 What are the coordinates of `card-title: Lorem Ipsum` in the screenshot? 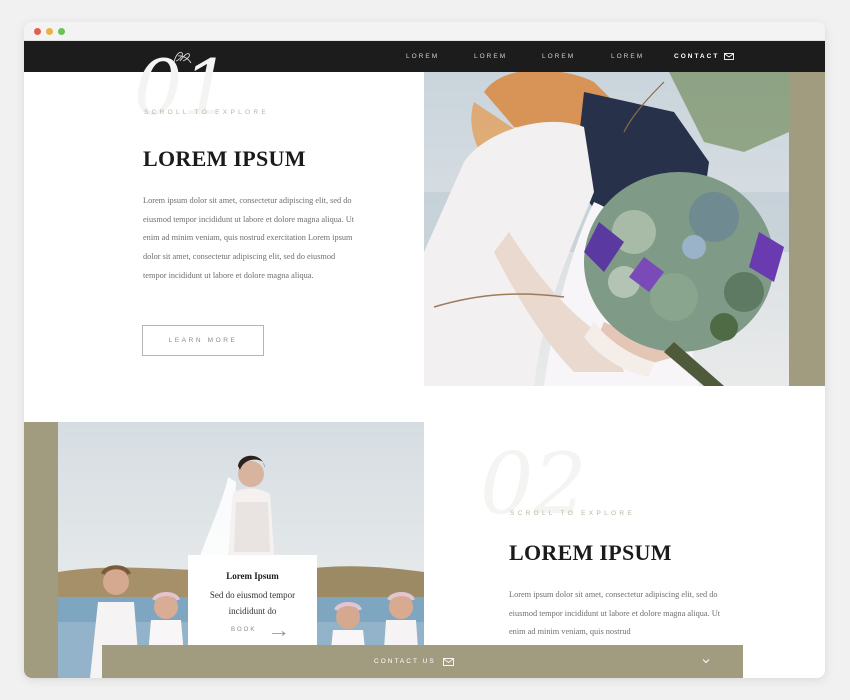 It's located at (252, 576).